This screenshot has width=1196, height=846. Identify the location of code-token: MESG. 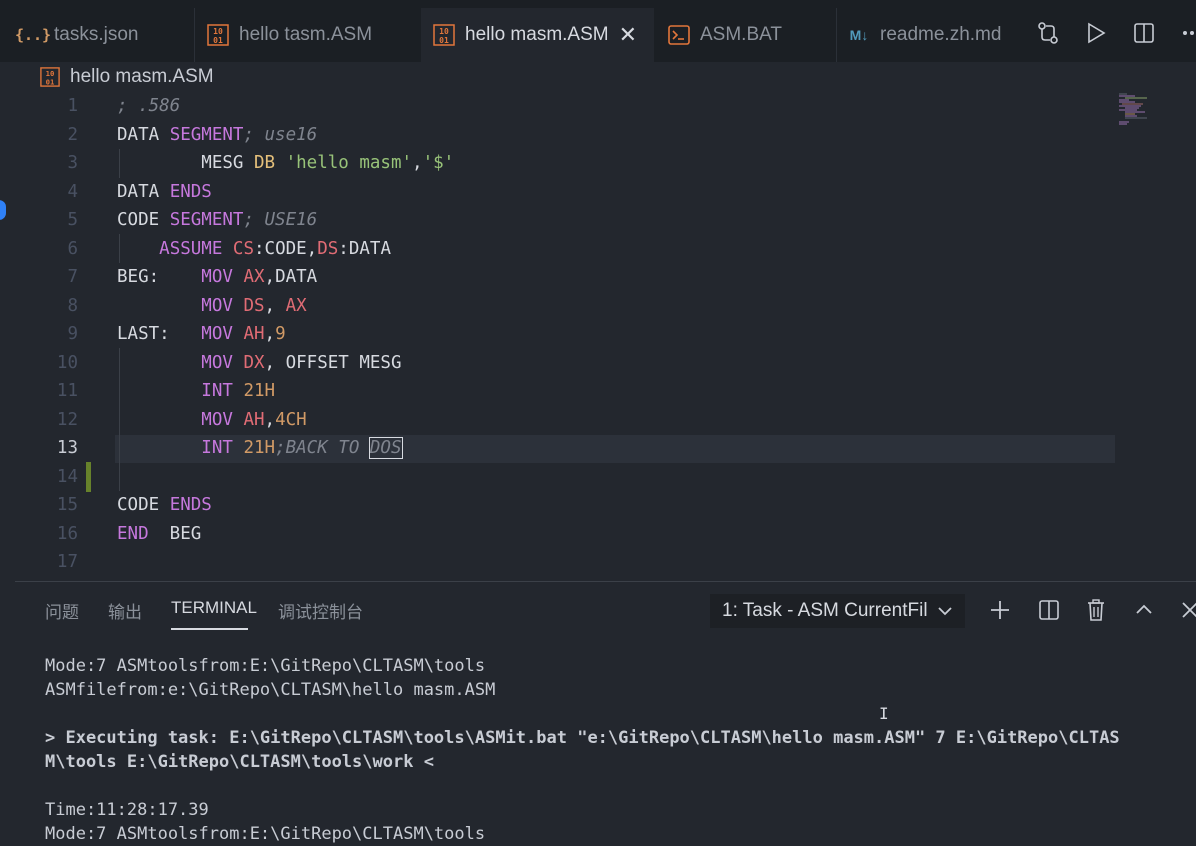
(185, 163).